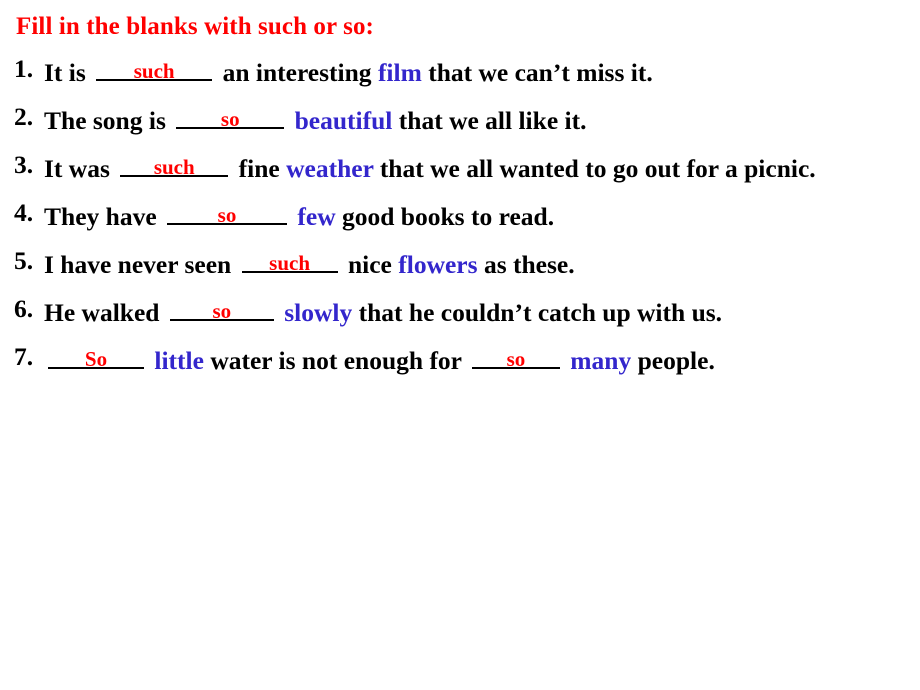  What do you see at coordinates (24, 260) in the screenshot?
I see `question-number: 5.` at bounding box center [24, 260].